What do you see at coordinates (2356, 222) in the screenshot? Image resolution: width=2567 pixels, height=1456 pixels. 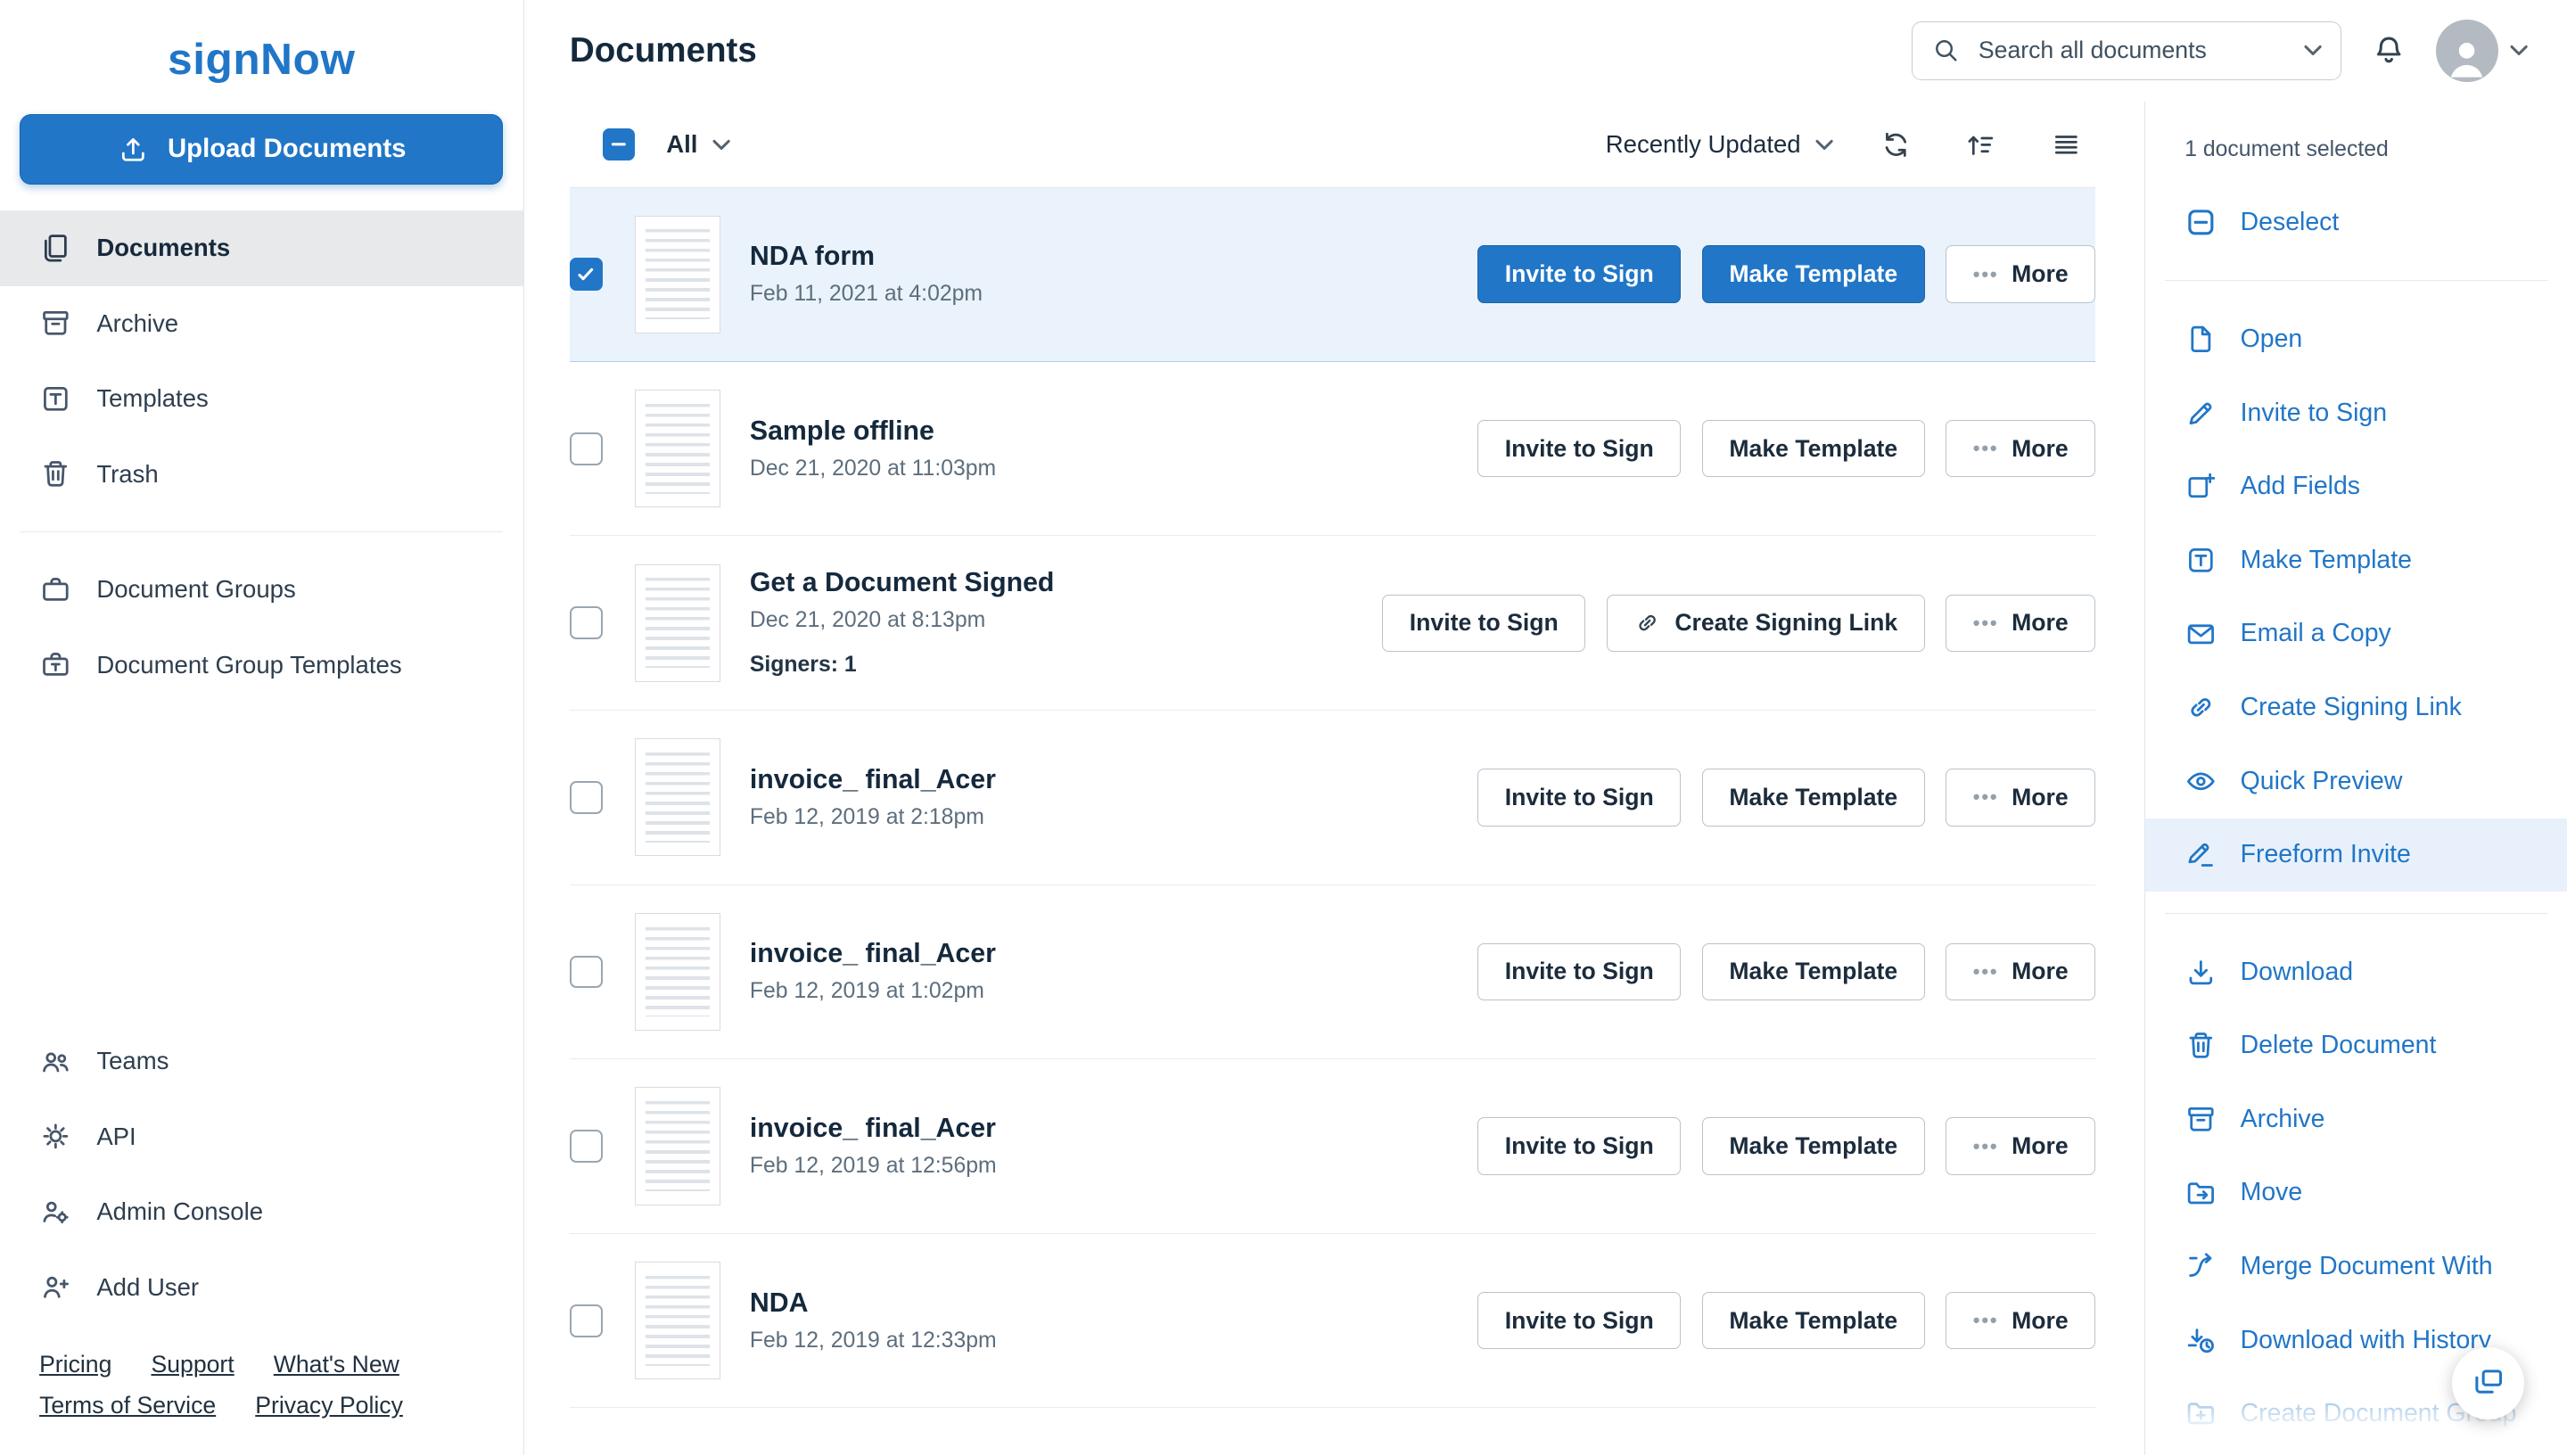 I see `deselect-button: Deselect` at bounding box center [2356, 222].